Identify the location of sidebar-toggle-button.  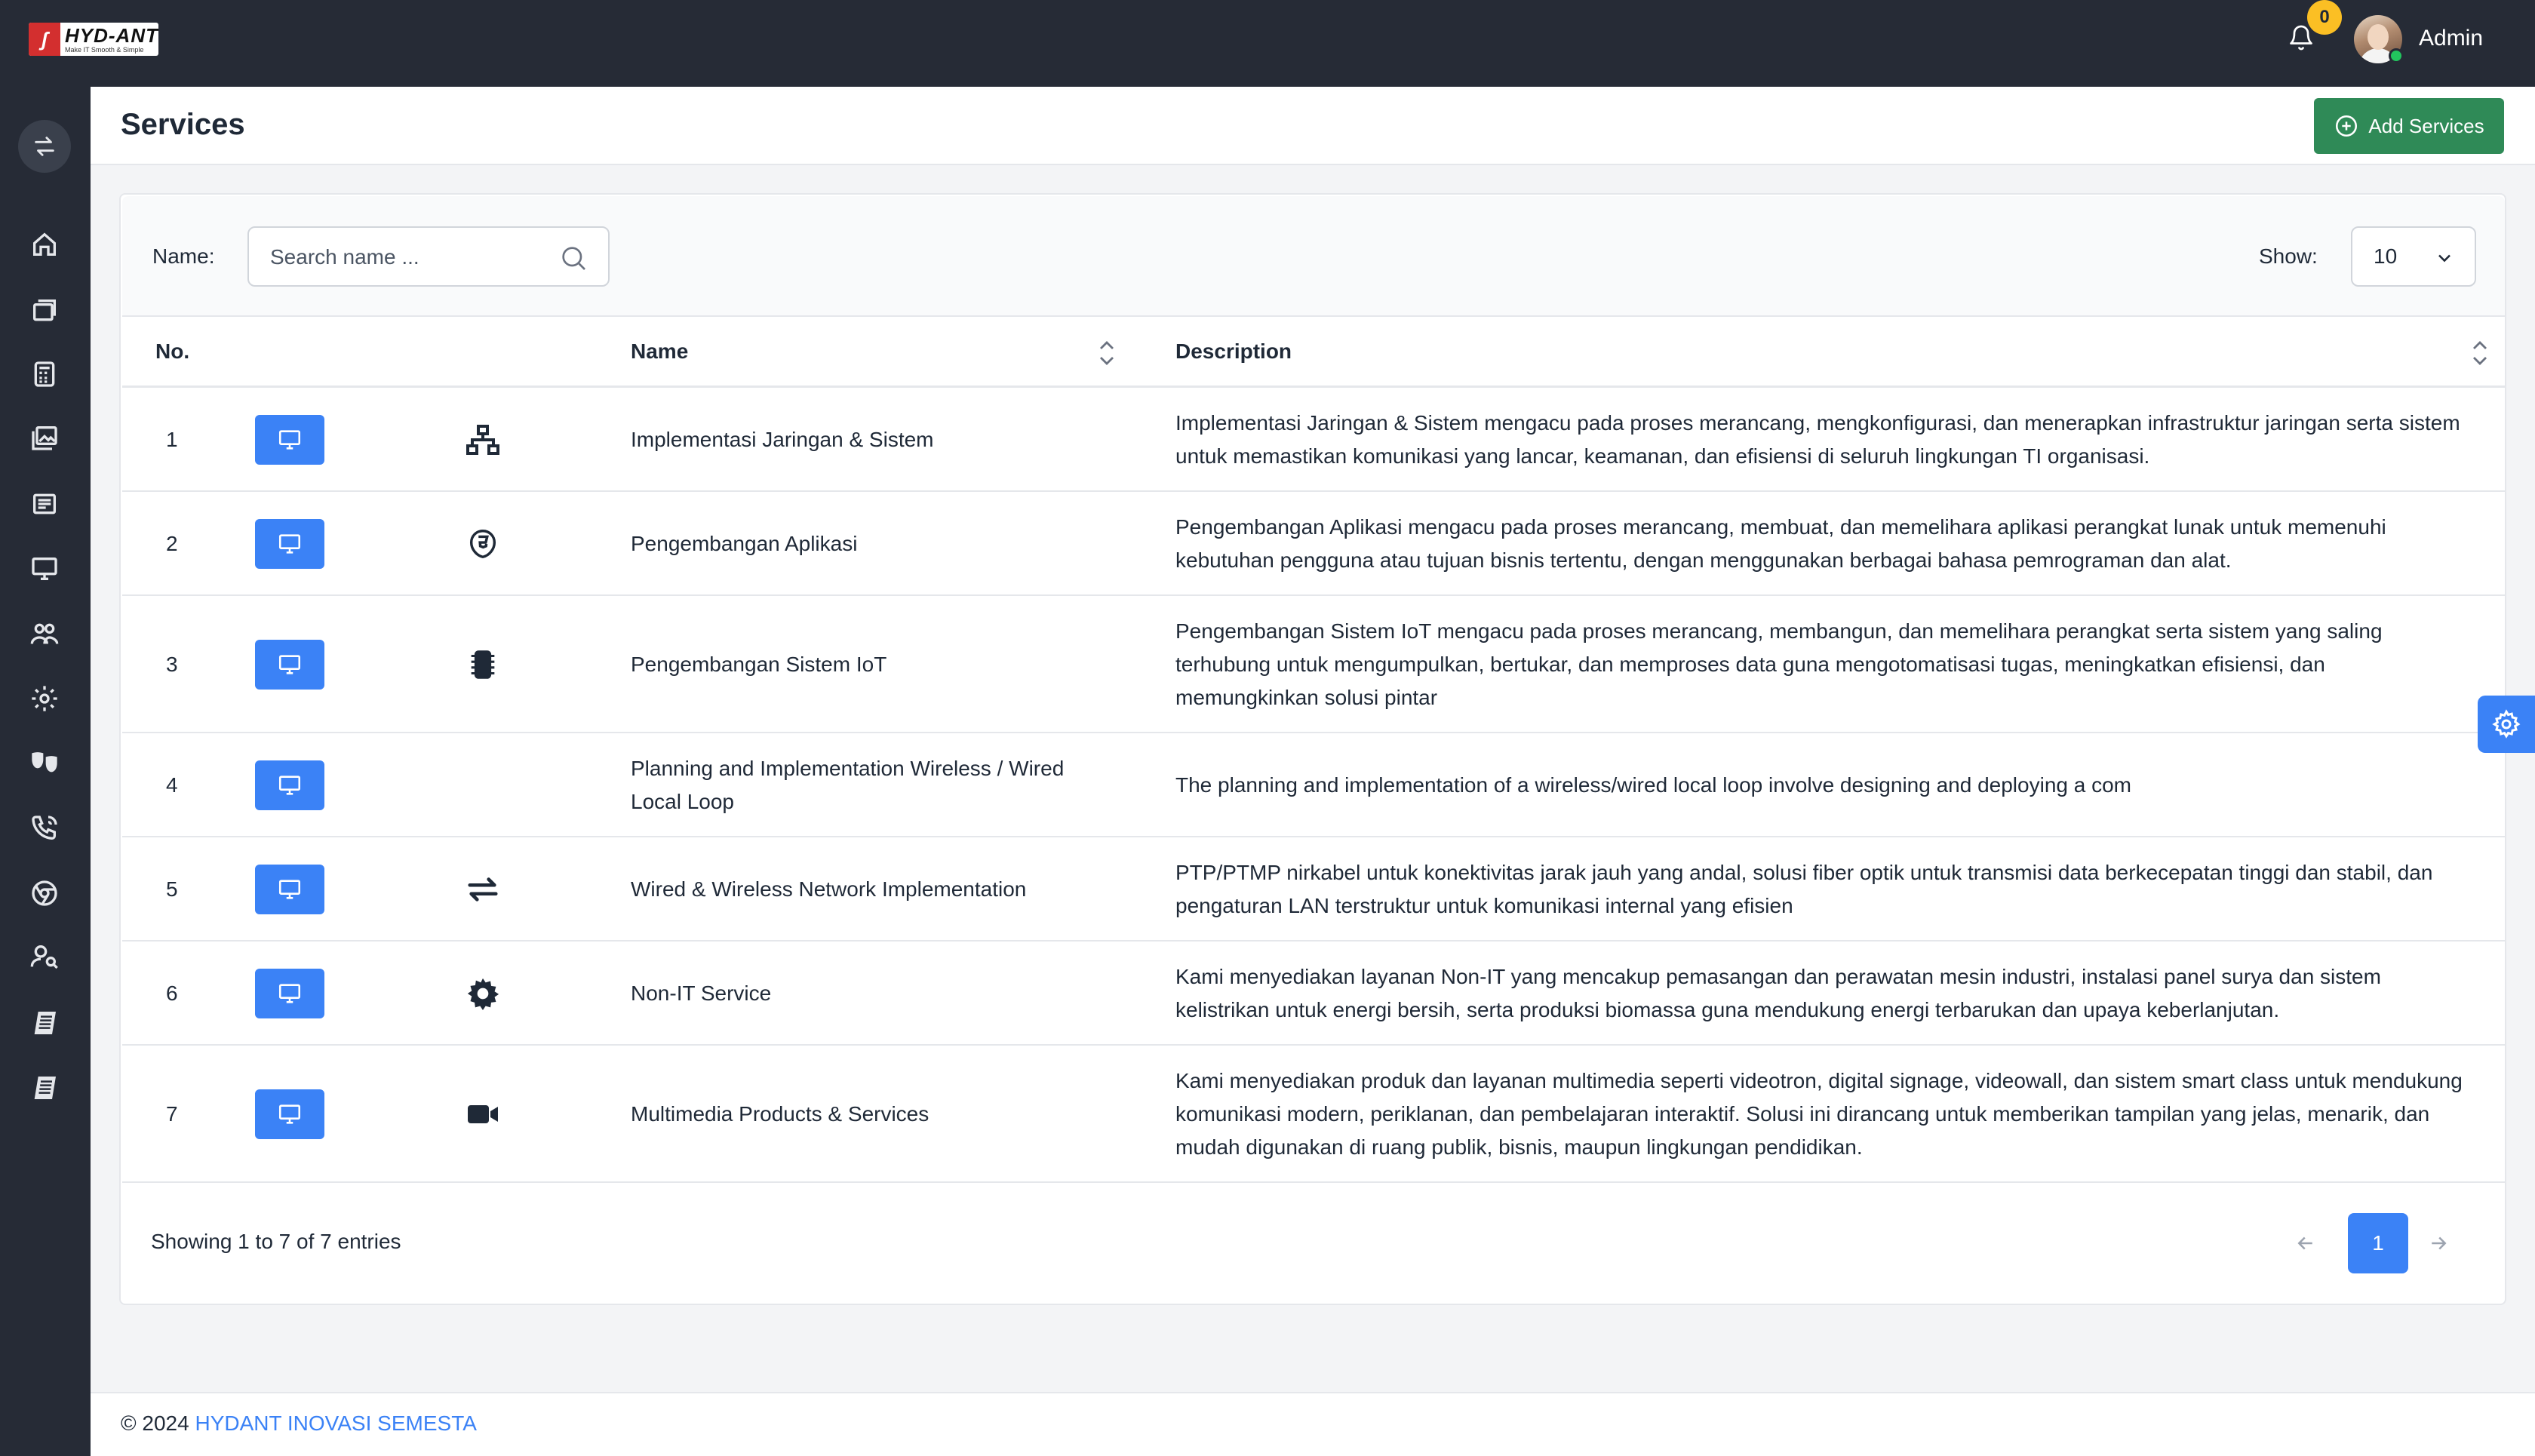
(45, 146).